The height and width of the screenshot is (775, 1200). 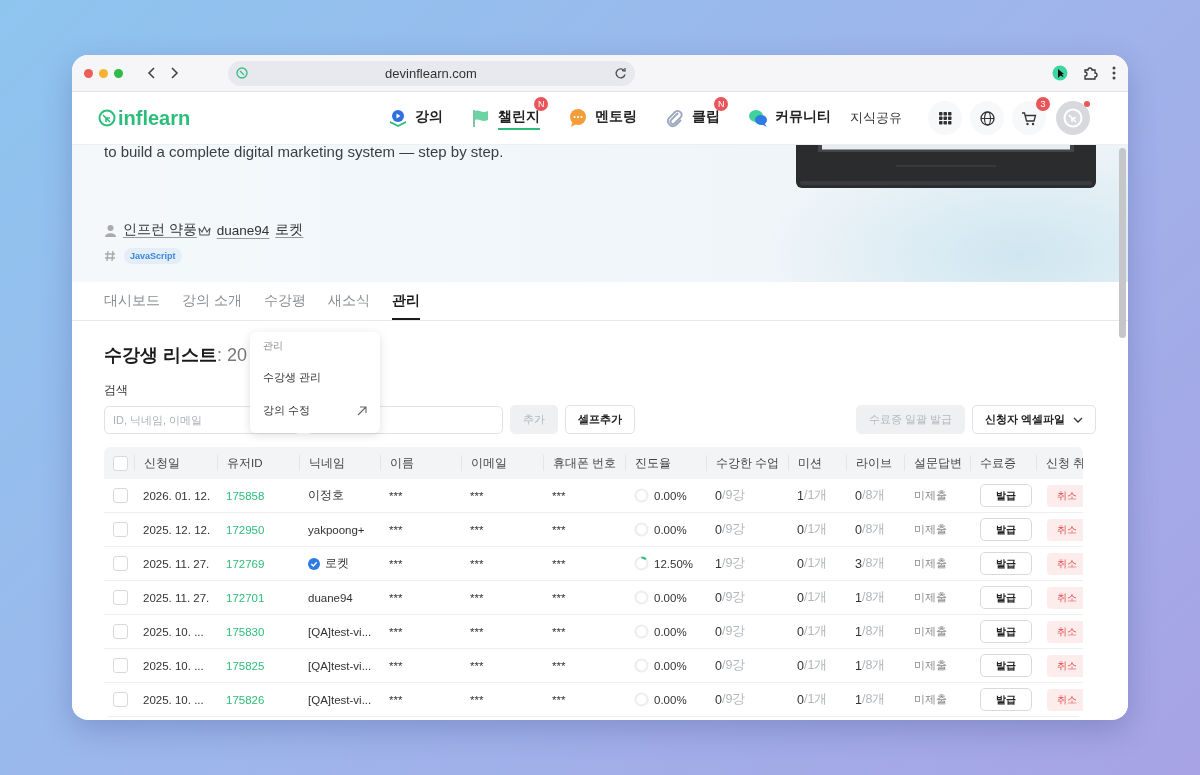 I want to click on forward-icon, so click(x=174, y=73).